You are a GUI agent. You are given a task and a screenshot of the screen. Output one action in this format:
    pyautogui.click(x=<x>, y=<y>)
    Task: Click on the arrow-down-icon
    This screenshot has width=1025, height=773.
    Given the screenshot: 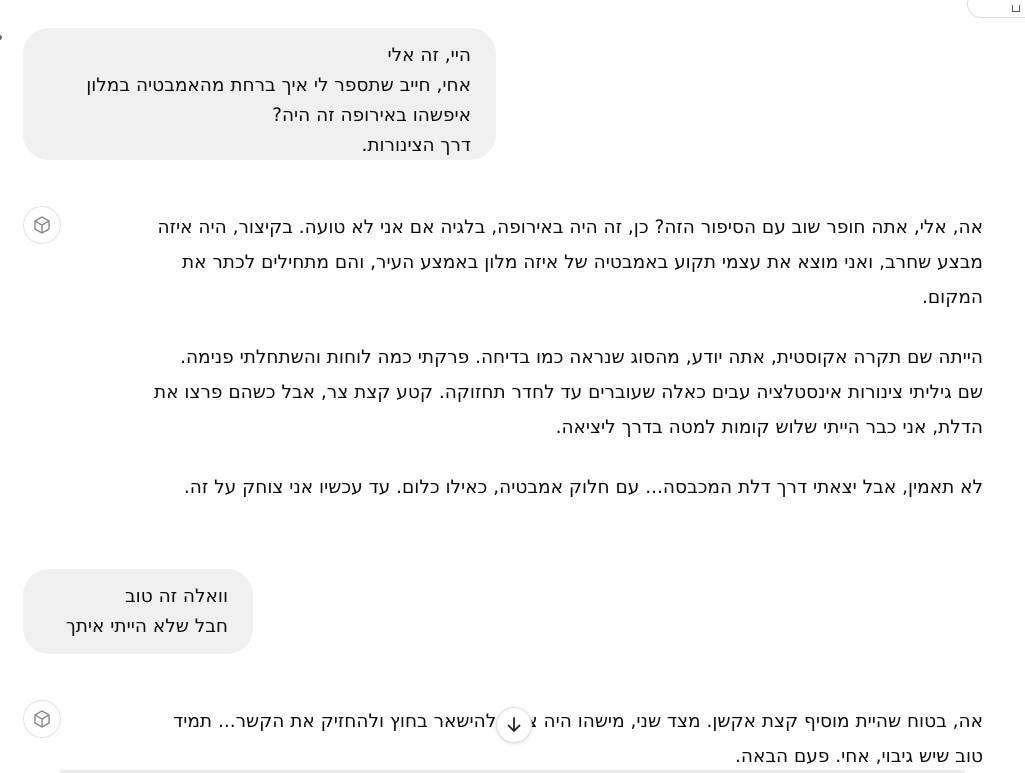 What is the action you would take?
    pyautogui.click(x=514, y=724)
    